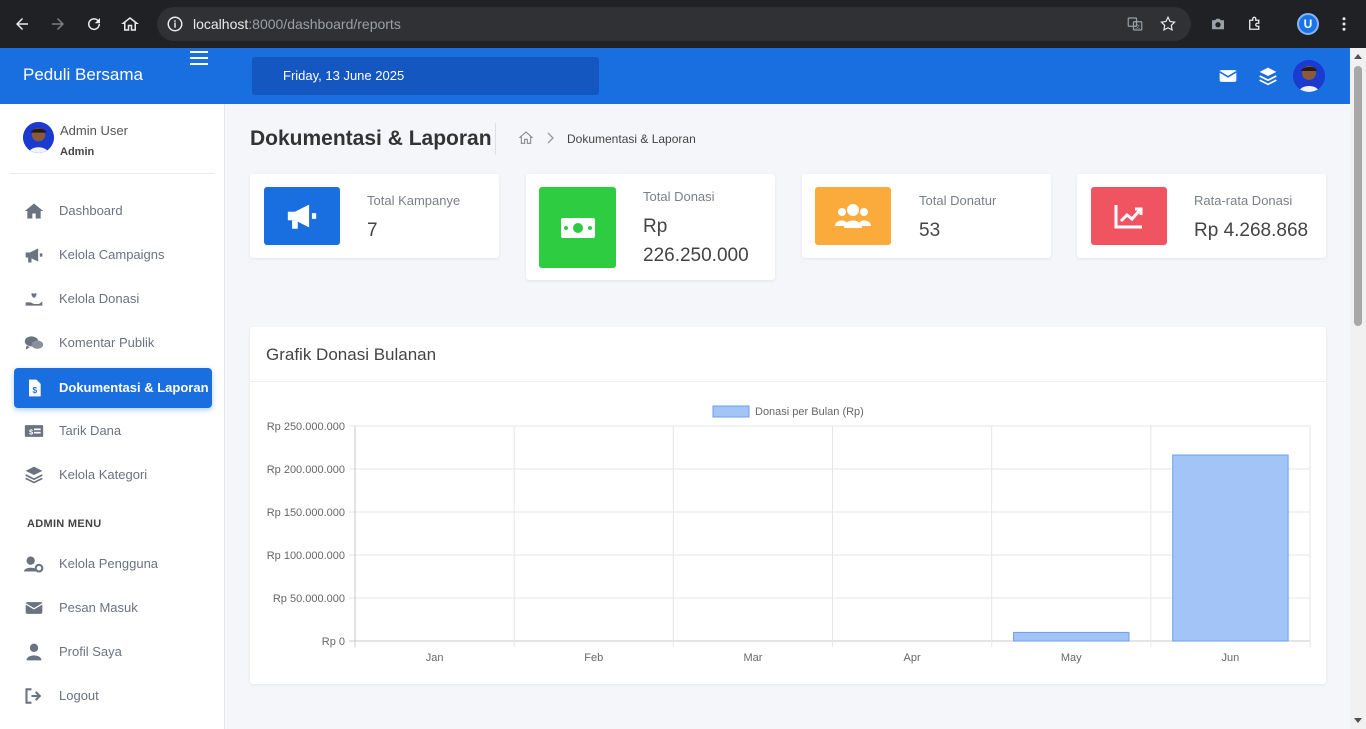  What do you see at coordinates (90, 651) in the screenshot?
I see `sidebar-item-label: Profil Saya` at bounding box center [90, 651].